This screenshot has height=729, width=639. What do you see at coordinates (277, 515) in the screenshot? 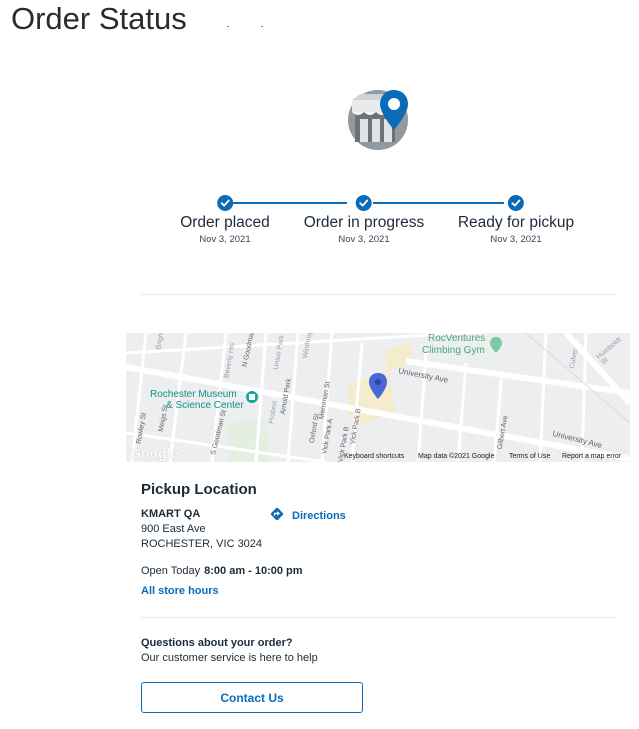
I see `directions-icon` at bounding box center [277, 515].